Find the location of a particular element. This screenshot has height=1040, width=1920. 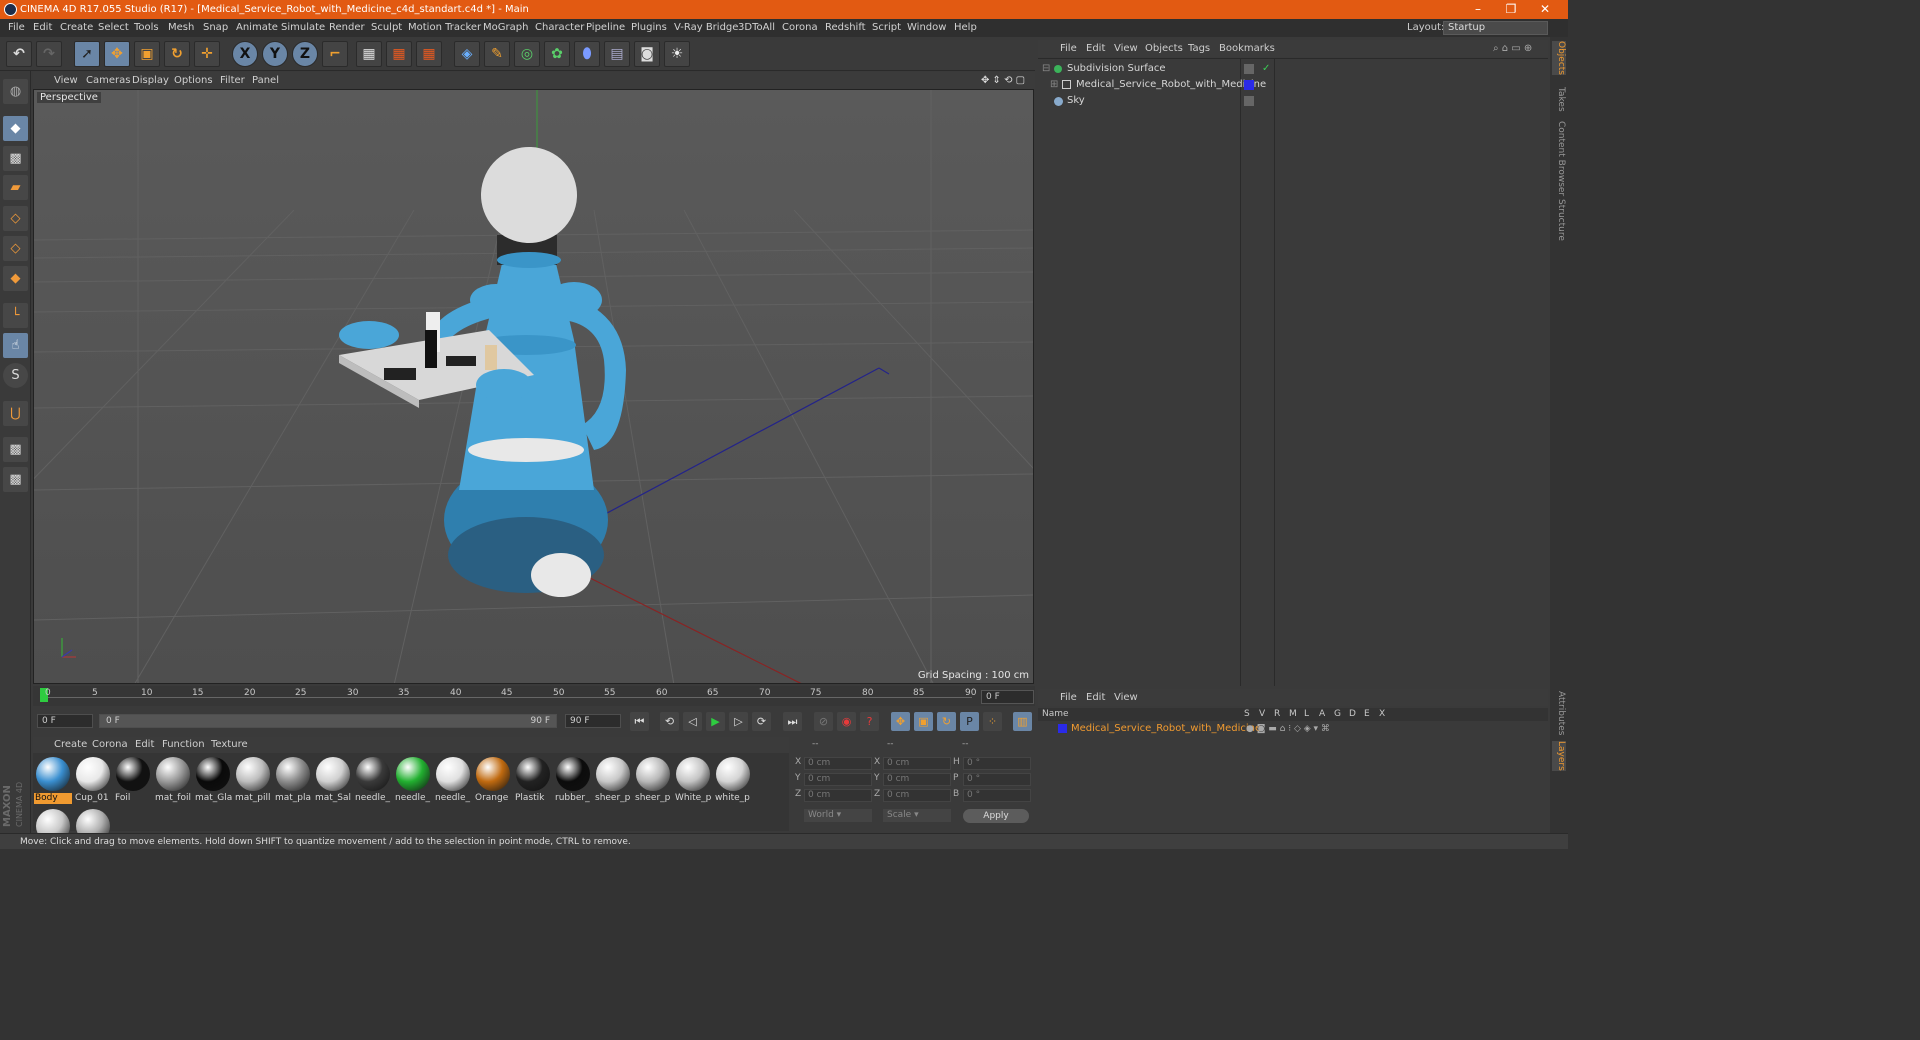

object-row-robot: ⊞ Medical_Service_Robot_with_Medicine is located at coordinates (1293, 85).